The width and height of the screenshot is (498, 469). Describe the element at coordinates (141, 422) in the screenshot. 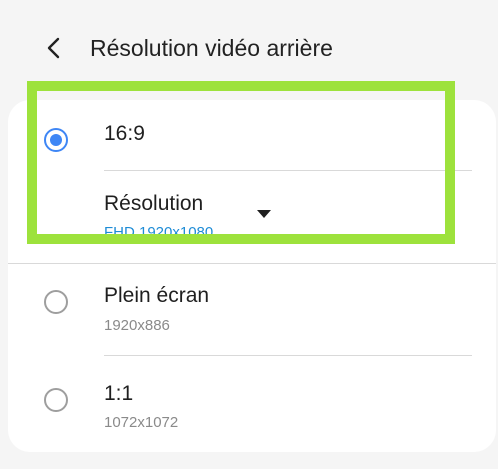

I see `option-sub: 1072x1072` at that location.